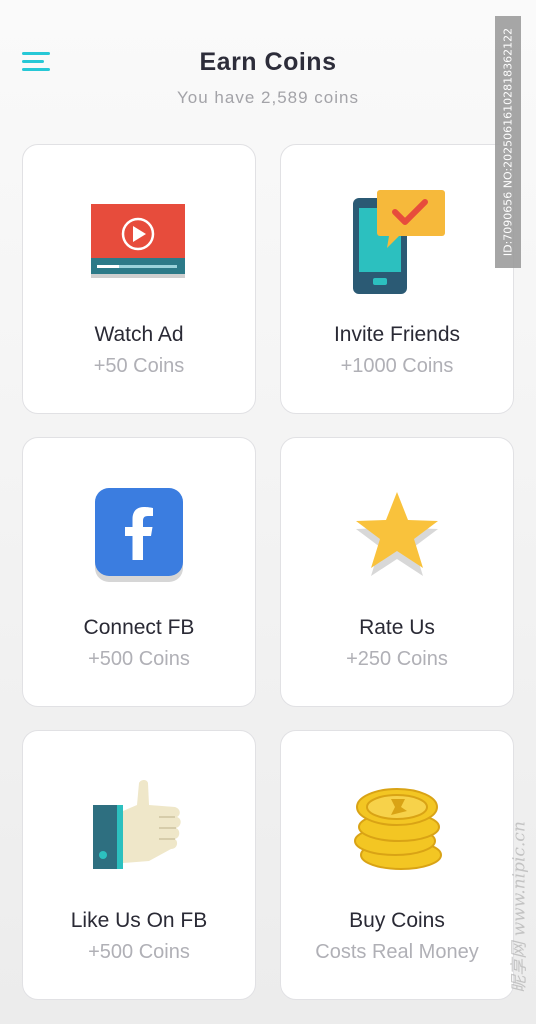 Image resolution: width=536 pixels, height=1024 pixels. Describe the element at coordinates (397, 920) in the screenshot. I see `card-label: Buy Coins` at that location.